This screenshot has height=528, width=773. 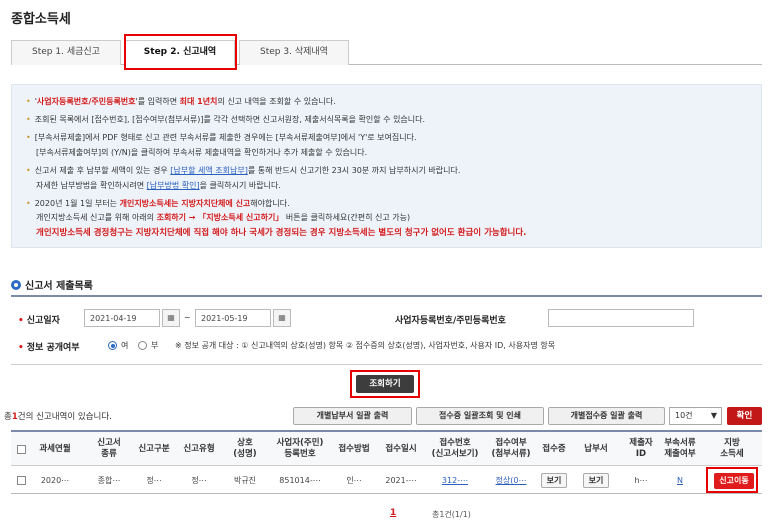 I want to click on cell-attach: N, so click(x=680, y=480).